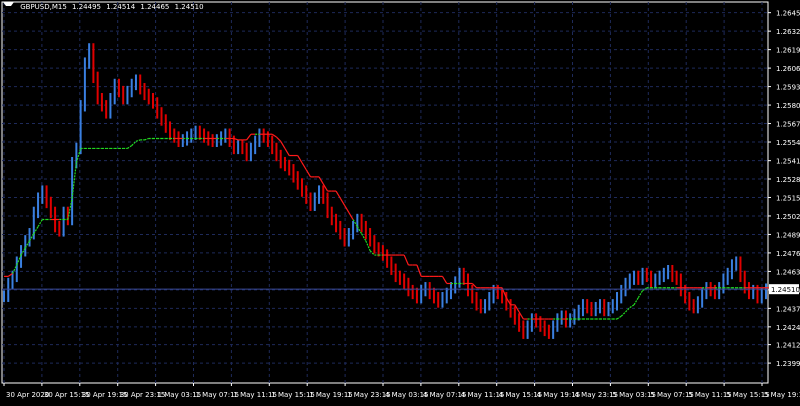 This screenshot has height=406, width=800. What do you see at coordinates (788, 14) in the screenshot?
I see `y-tick-label: 1.26455` at bounding box center [788, 14].